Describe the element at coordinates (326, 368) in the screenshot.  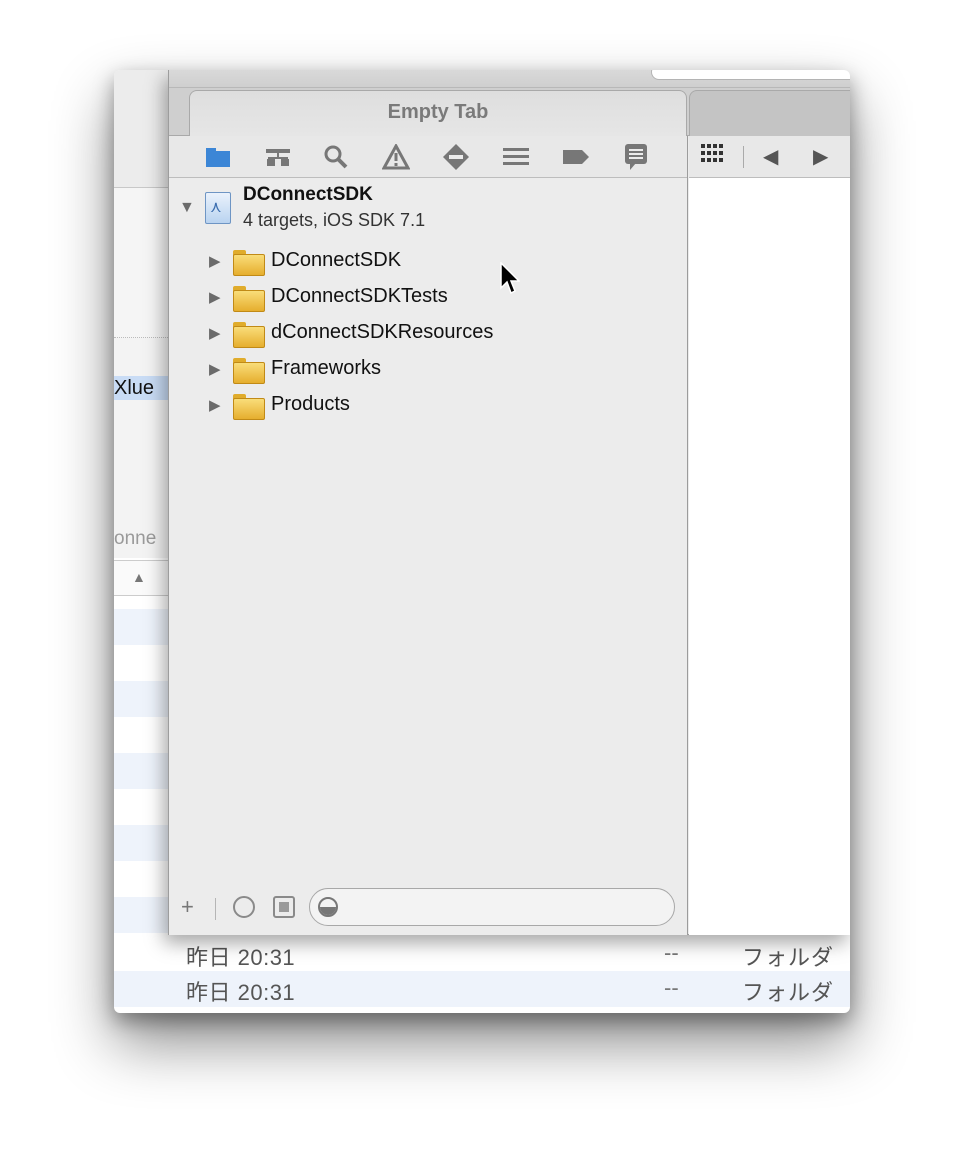
I see `group-label: Frameworks` at that location.